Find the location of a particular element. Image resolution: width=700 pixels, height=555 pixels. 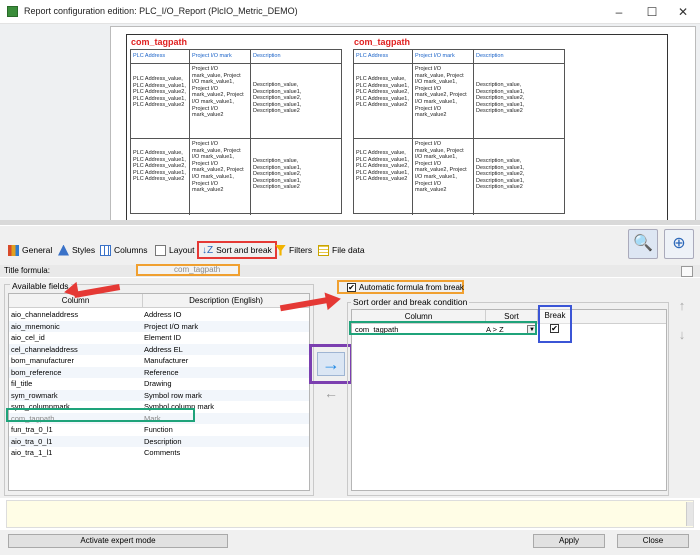

tab-sort-and-break: ↓Z Sort and break is located at coordinates (237, 250).